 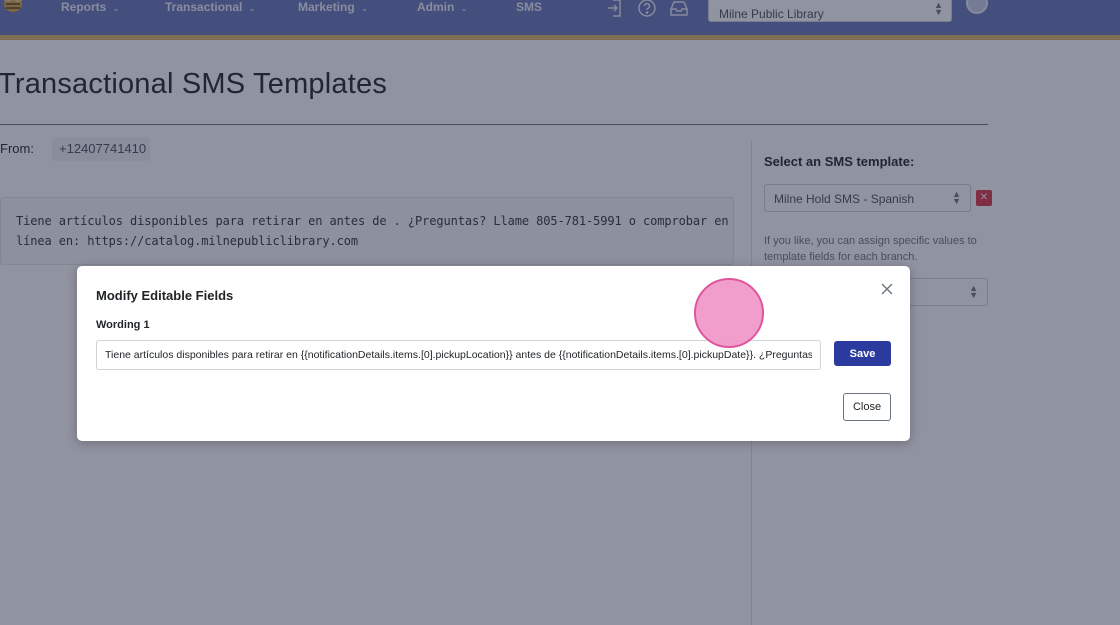 I want to click on wording-1-label: Wording 1, so click(x=123, y=325).